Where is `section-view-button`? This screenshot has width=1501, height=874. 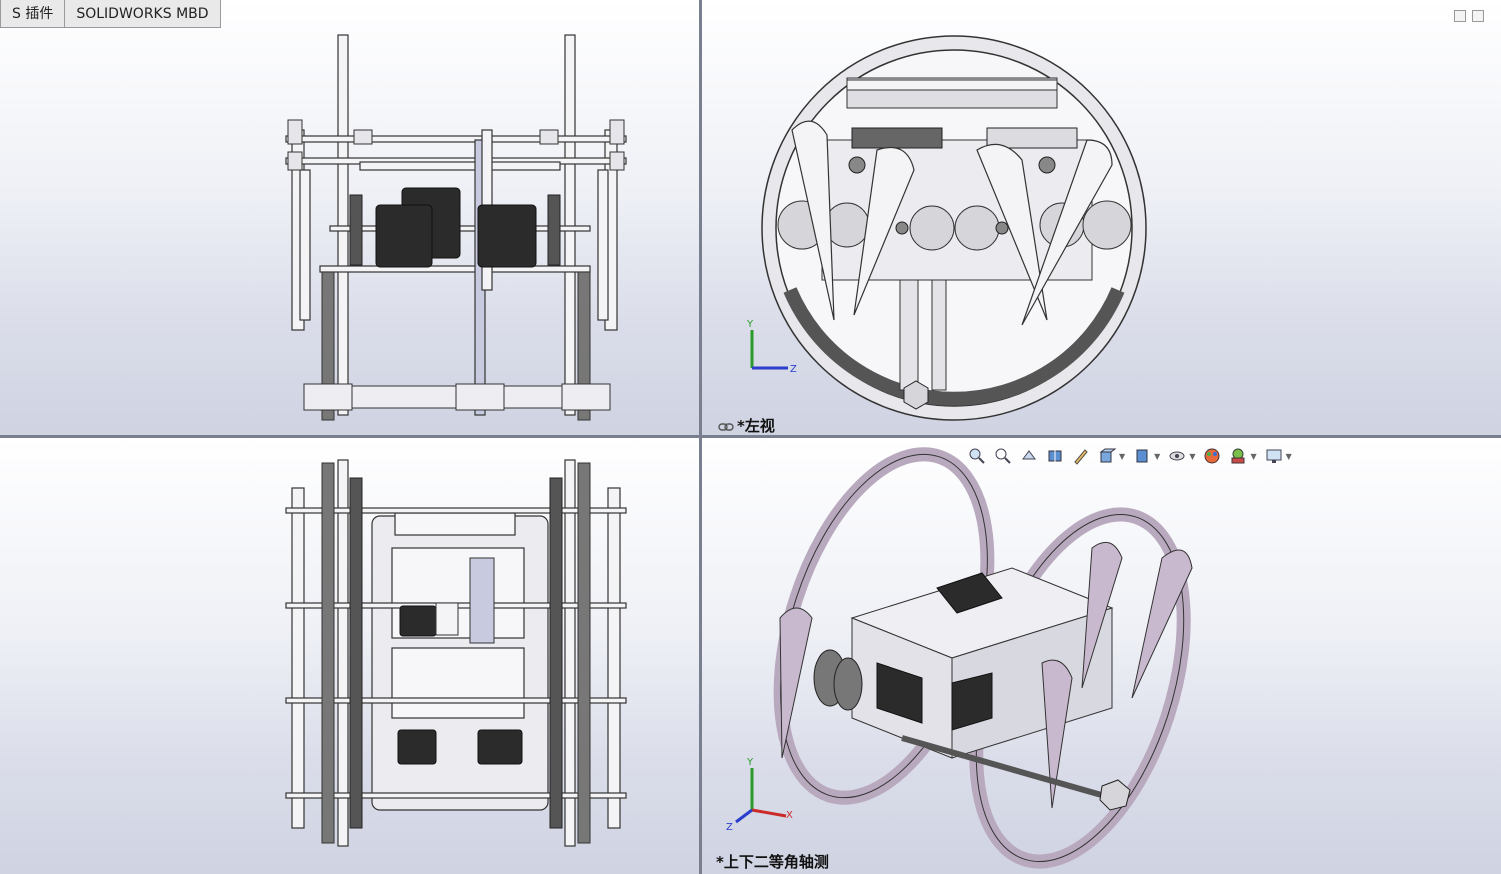
section-view-button is located at coordinates (1055, 456).